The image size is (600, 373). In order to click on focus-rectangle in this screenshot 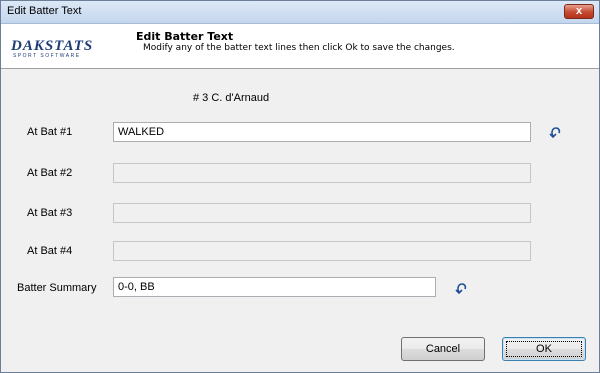, I will do `click(544, 349)`.